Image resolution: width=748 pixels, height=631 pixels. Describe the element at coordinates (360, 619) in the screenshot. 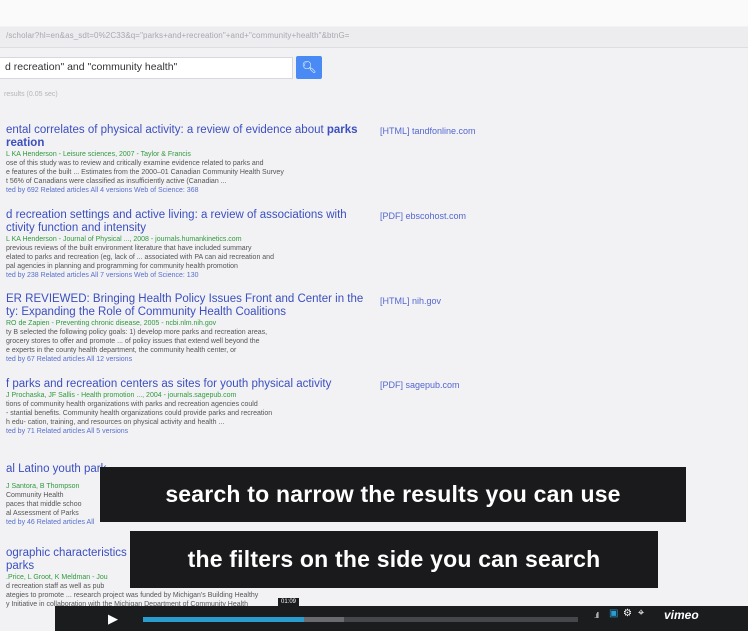

I see `progress-track` at that location.